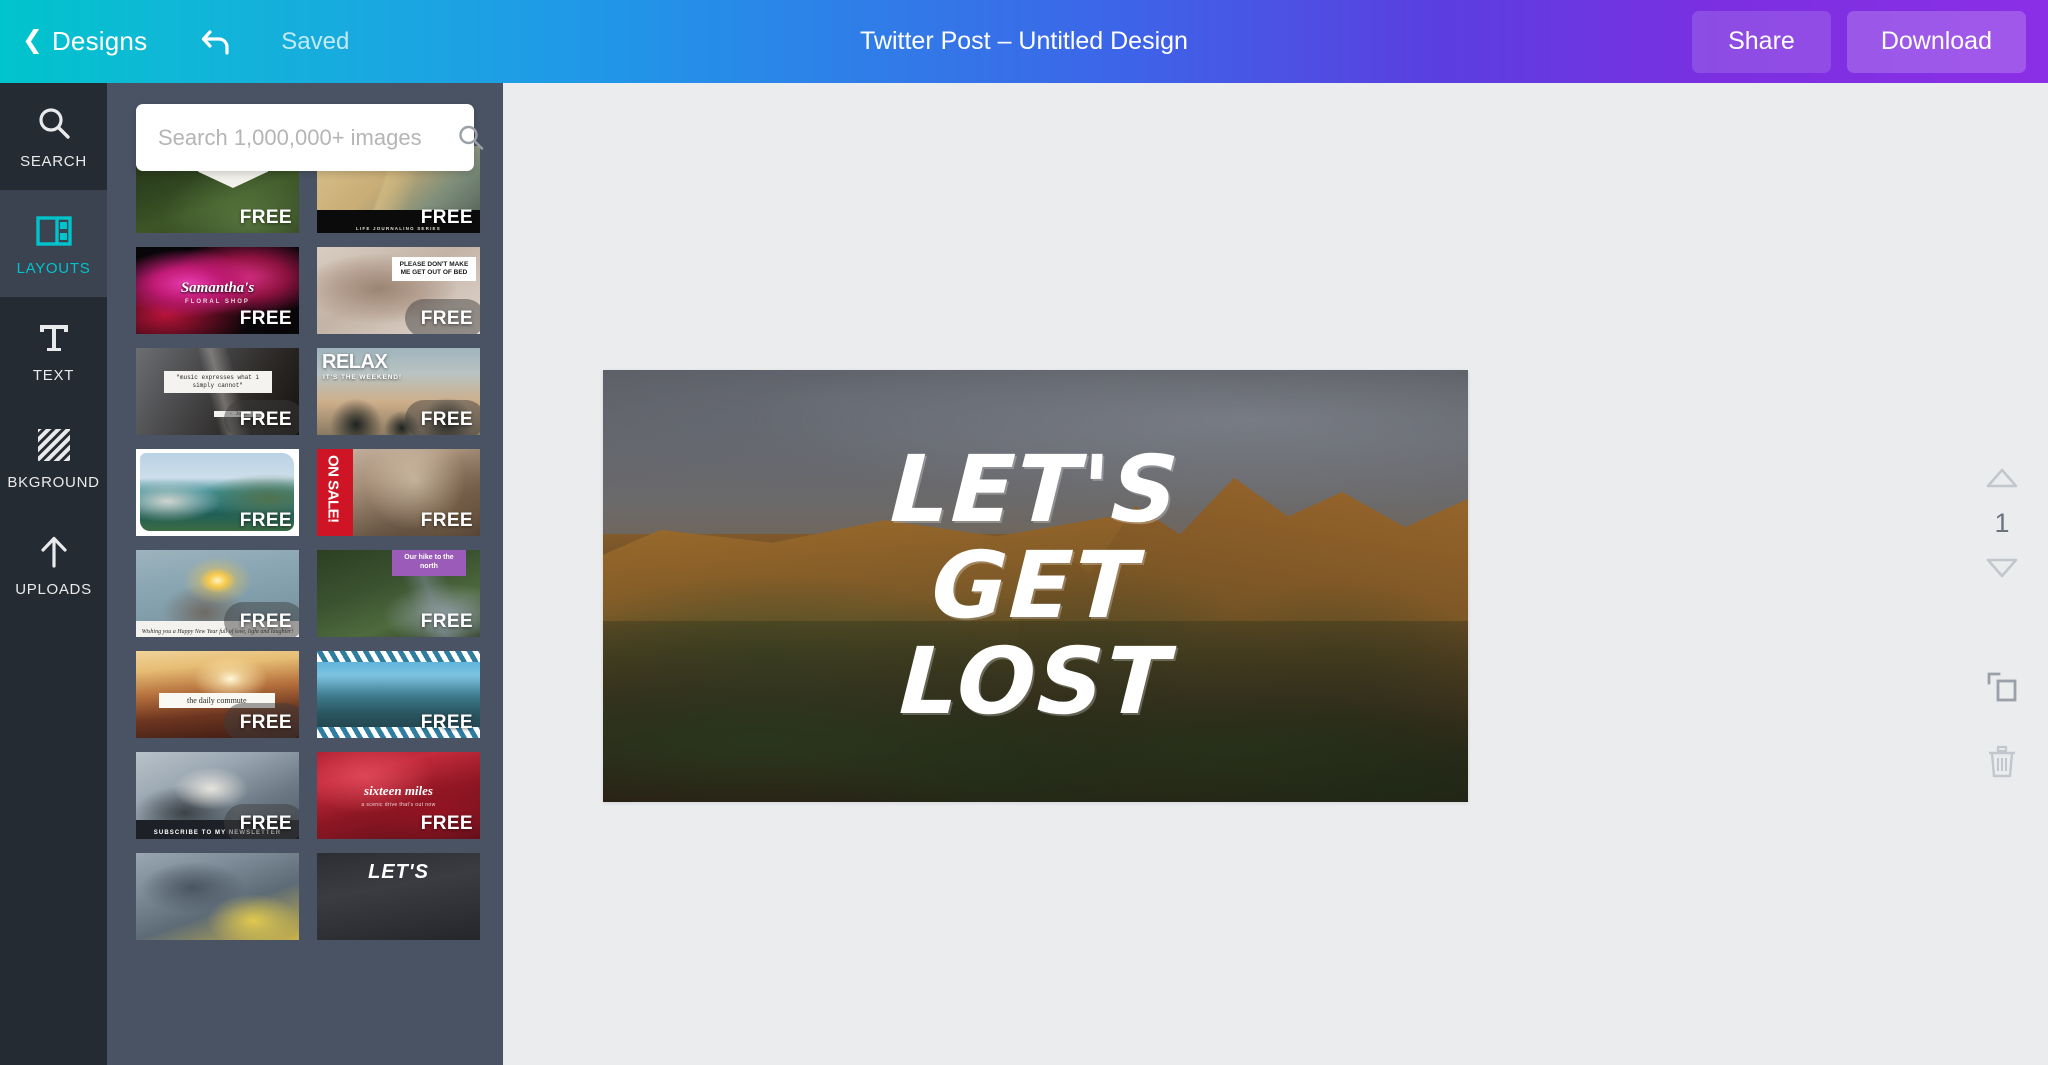 The width and height of the screenshot is (2048, 1065). I want to click on search-field-container, so click(310, 137).